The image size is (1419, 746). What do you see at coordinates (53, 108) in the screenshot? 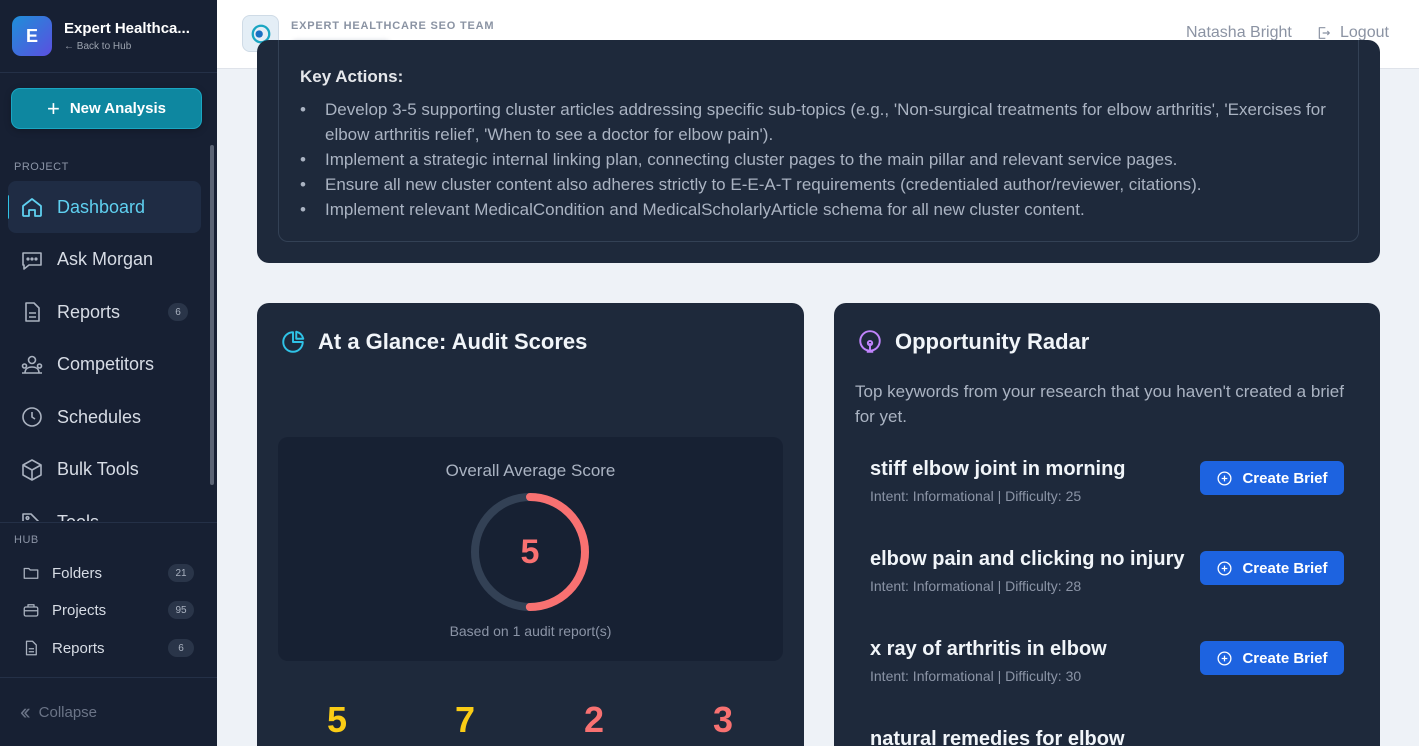
I see `plus-icon: +` at bounding box center [53, 108].